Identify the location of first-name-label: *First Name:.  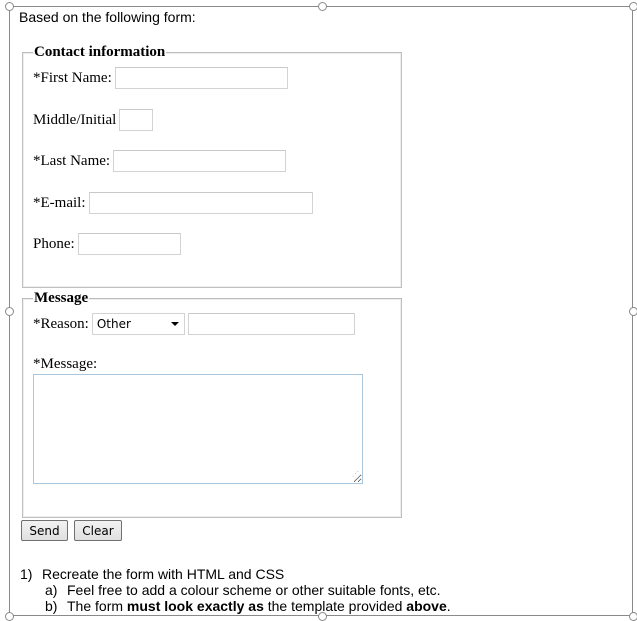
(72, 77).